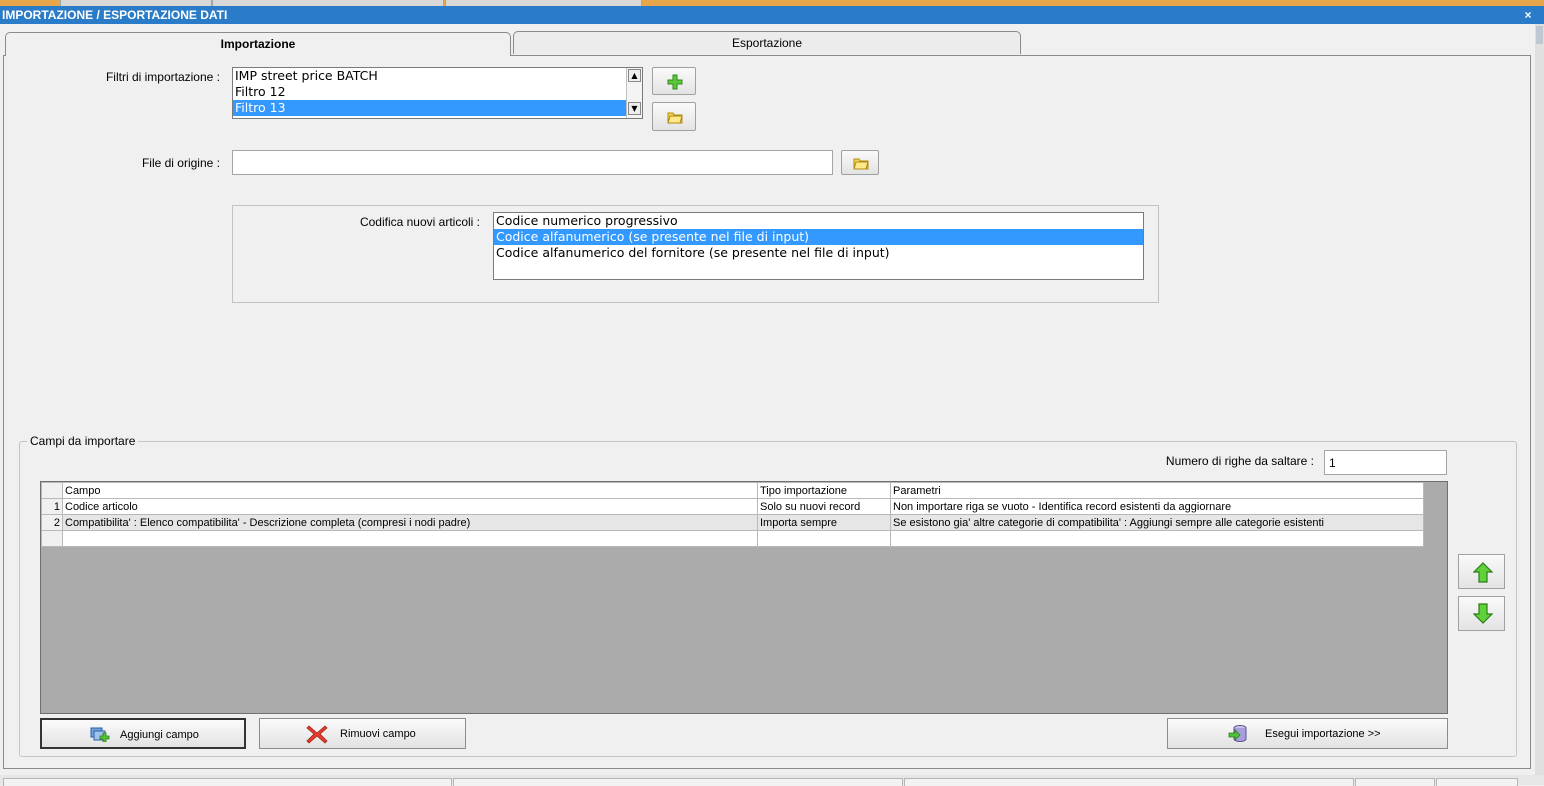 The height and width of the screenshot is (786, 1544). I want to click on cell-campo, so click(410, 538).